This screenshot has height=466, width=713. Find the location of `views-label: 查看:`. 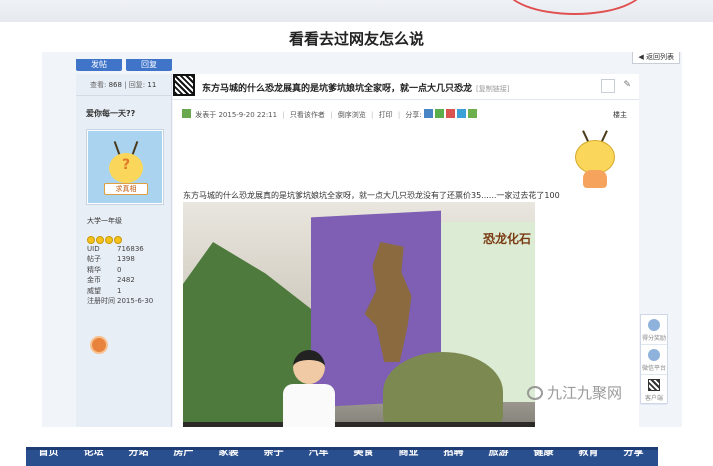

views-label: 查看: is located at coordinates (98, 85).